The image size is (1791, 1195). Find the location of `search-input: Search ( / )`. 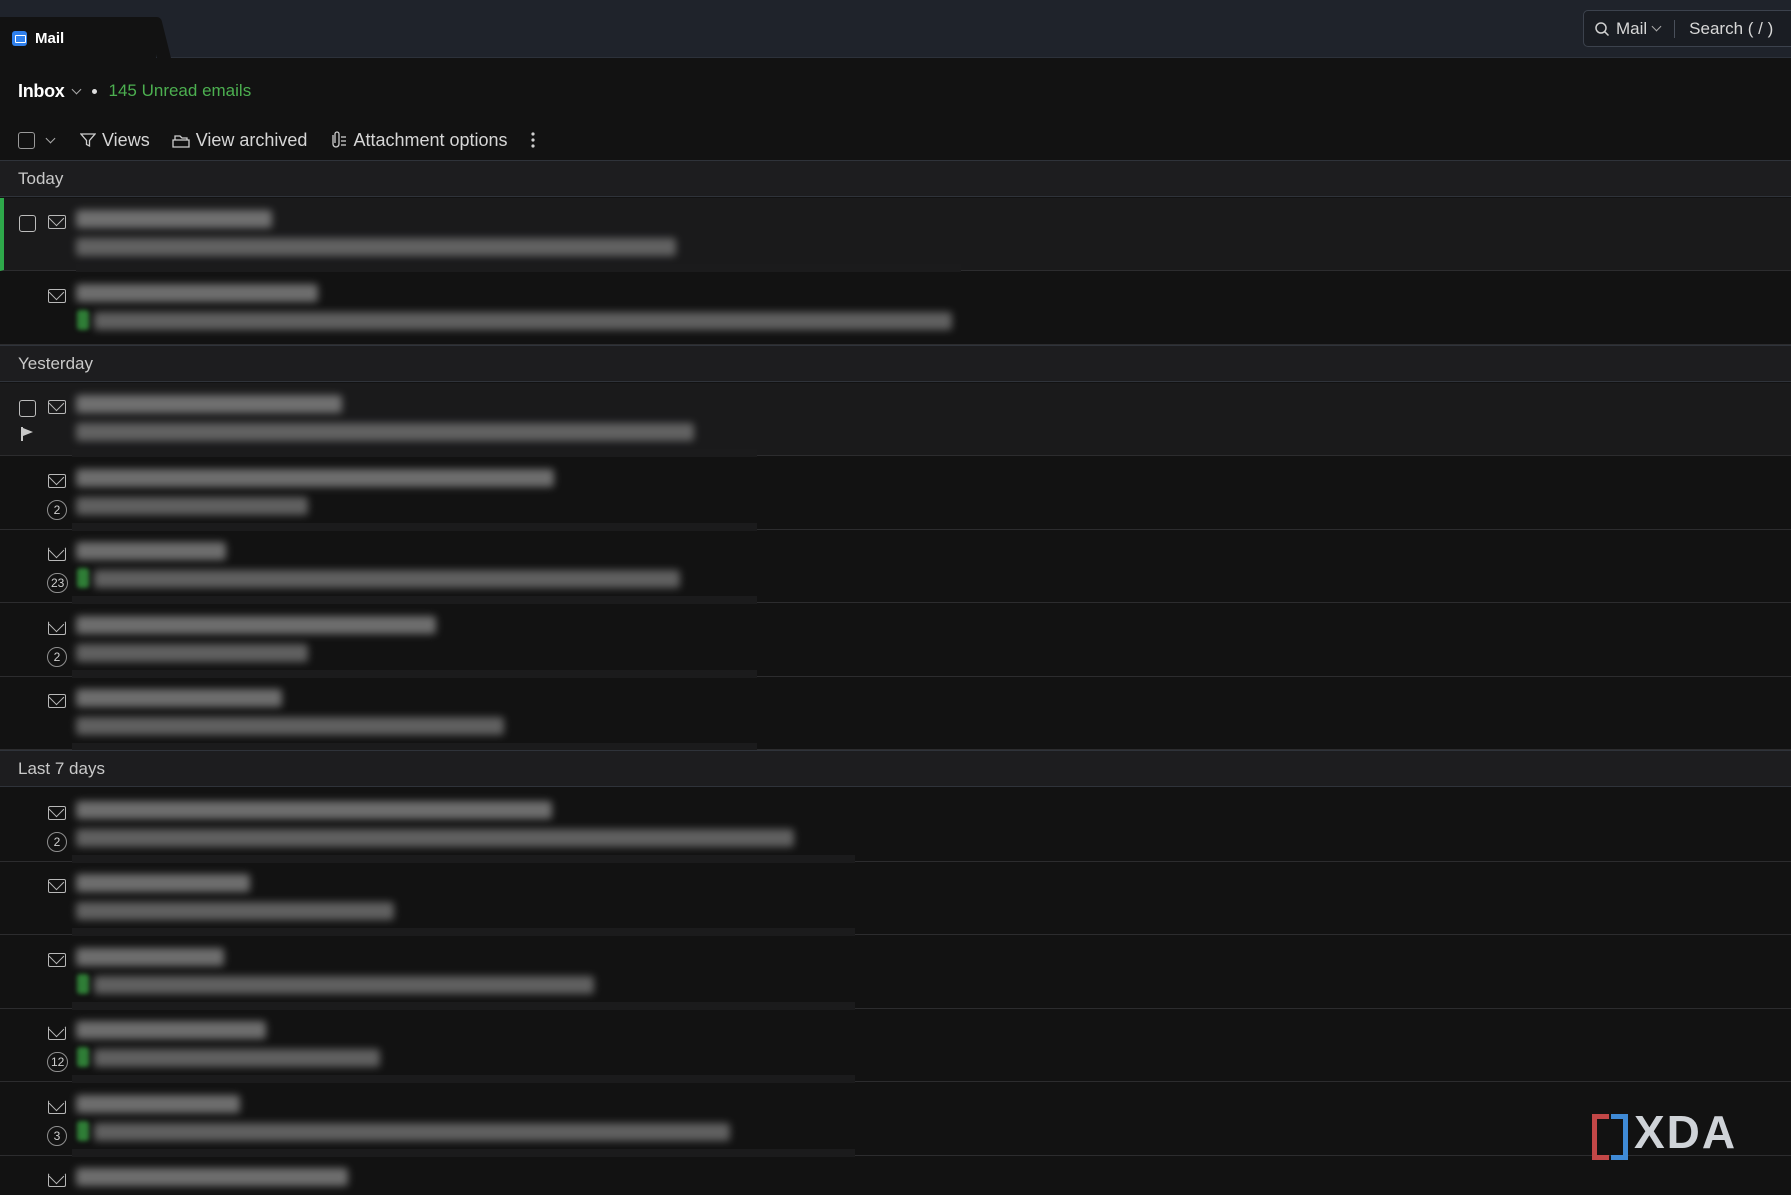

search-input: Search ( / ) is located at coordinates (1731, 29).